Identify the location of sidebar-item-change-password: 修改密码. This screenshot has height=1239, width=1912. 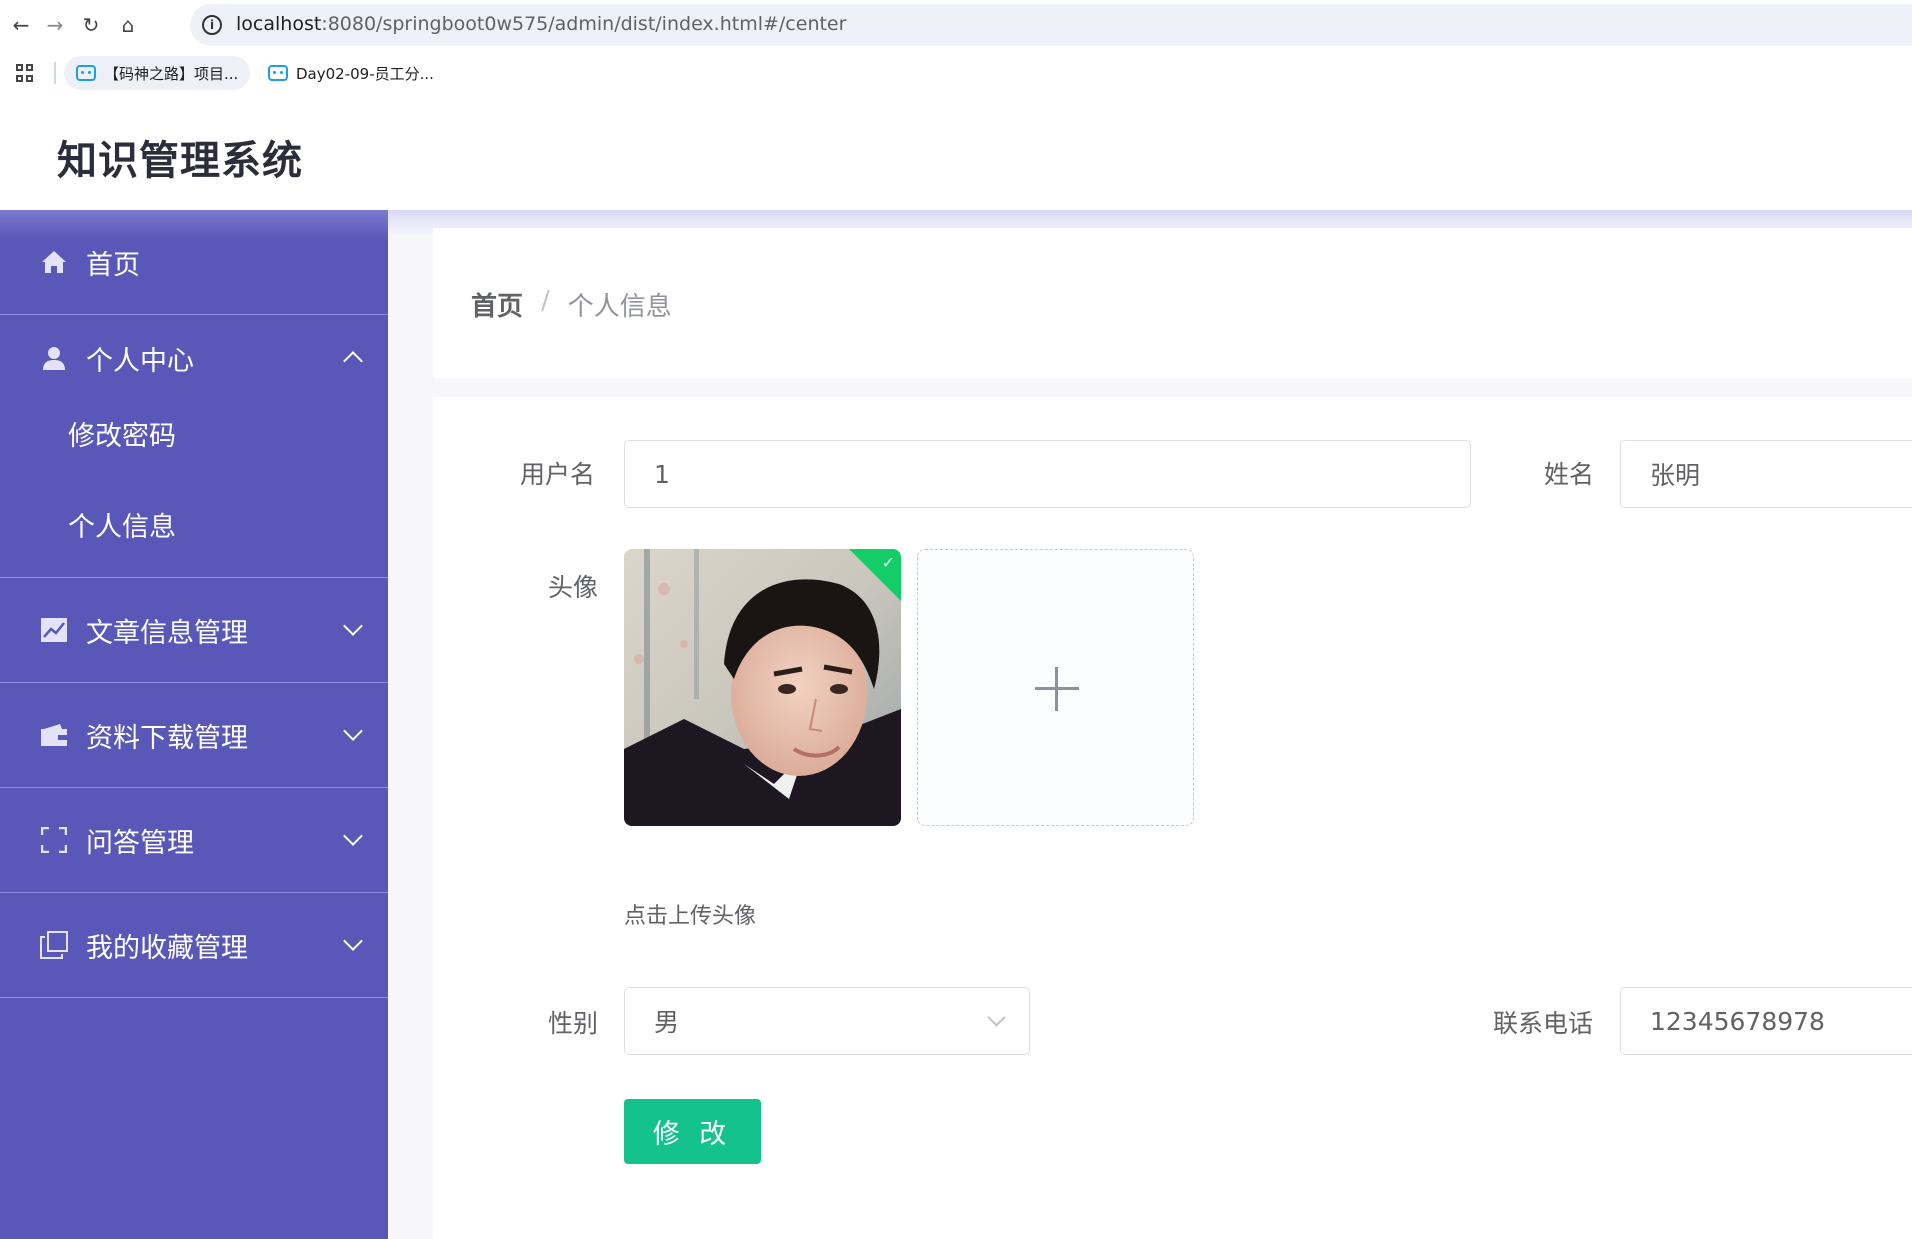
(122, 433).